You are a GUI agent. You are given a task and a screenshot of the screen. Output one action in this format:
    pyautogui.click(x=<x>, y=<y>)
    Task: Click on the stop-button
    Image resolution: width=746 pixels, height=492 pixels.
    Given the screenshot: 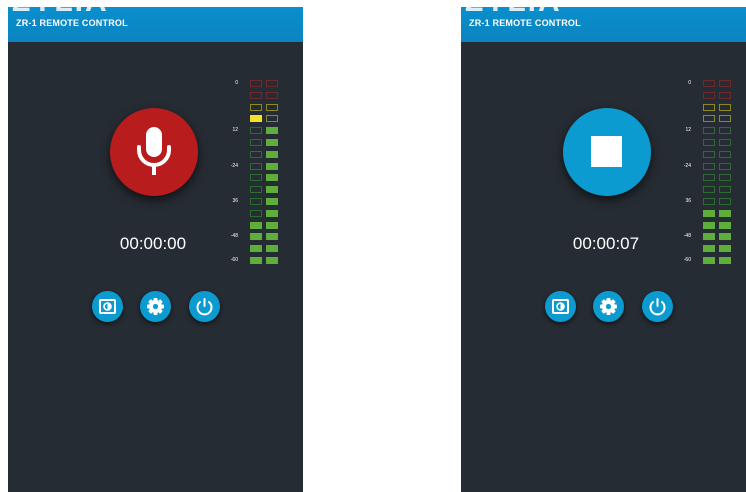 What is the action you would take?
    pyautogui.click(x=607, y=152)
    